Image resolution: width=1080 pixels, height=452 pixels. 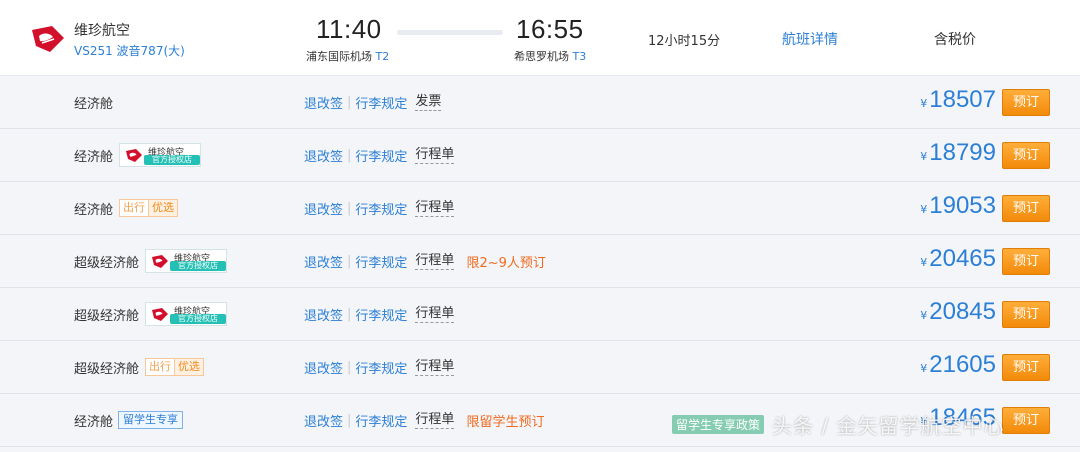 What do you see at coordinates (428, 102) in the screenshot?
I see `invoice-type: 发票` at bounding box center [428, 102].